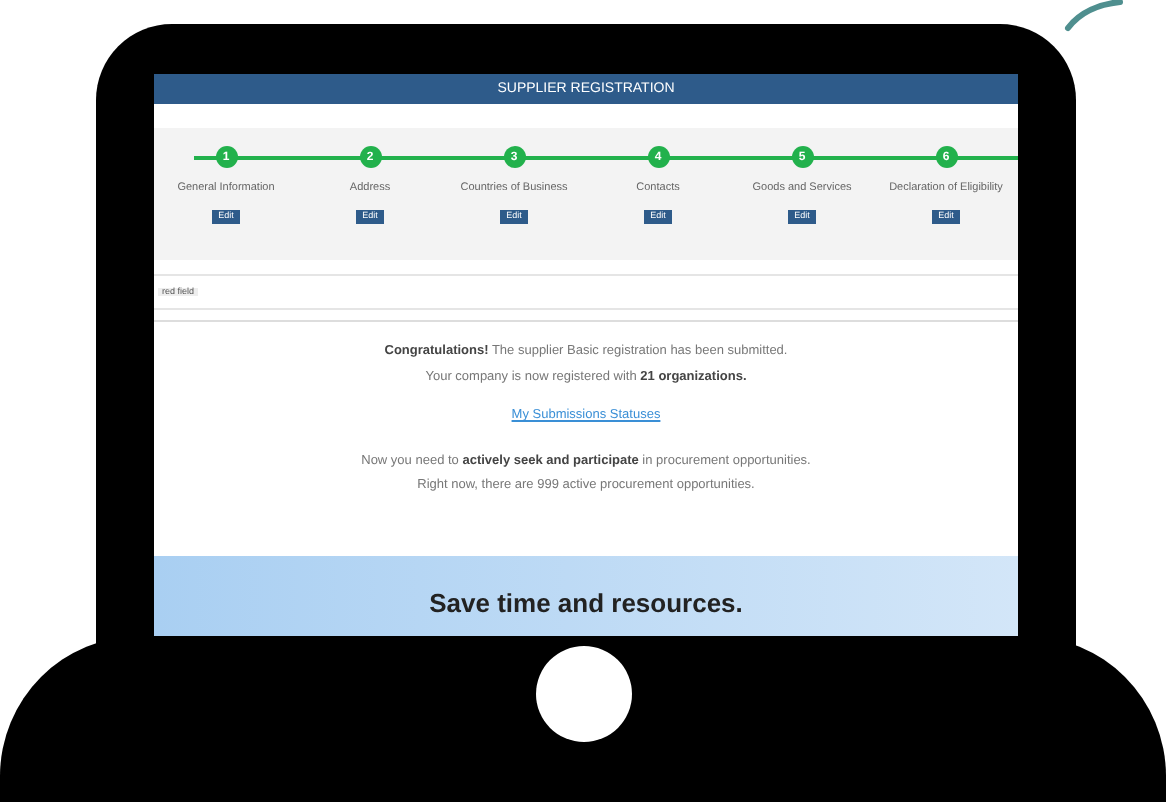 This screenshot has width=1166, height=802. I want to click on banner-title: Save time and resources., so click(586, 606).